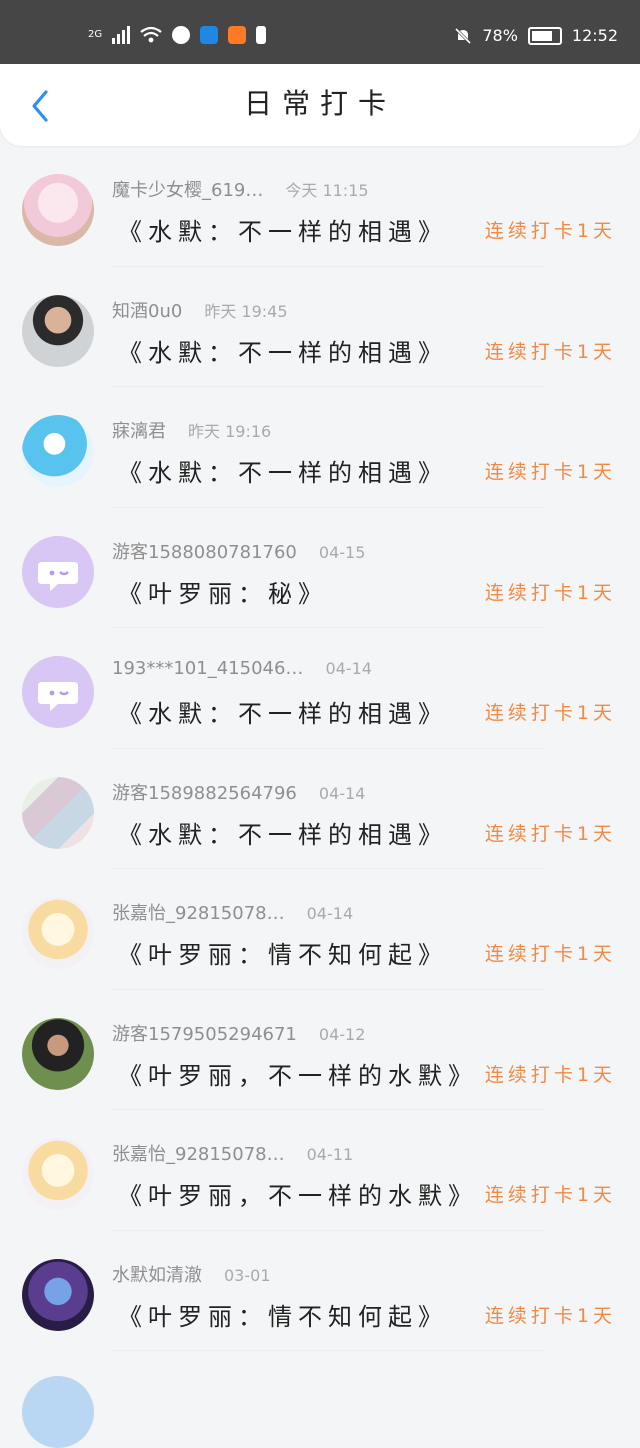  Describe the element at coordinates (463, 35) in the screenshot. I see `mute-bell-icon` at that location.